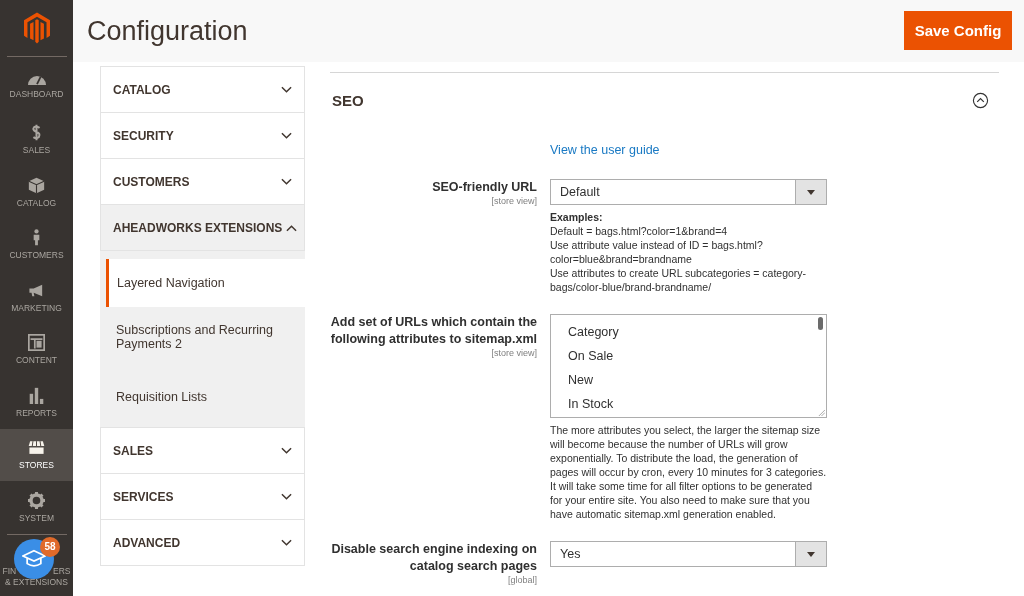  I want to click on list-option: On Sale, so click(697, 359).